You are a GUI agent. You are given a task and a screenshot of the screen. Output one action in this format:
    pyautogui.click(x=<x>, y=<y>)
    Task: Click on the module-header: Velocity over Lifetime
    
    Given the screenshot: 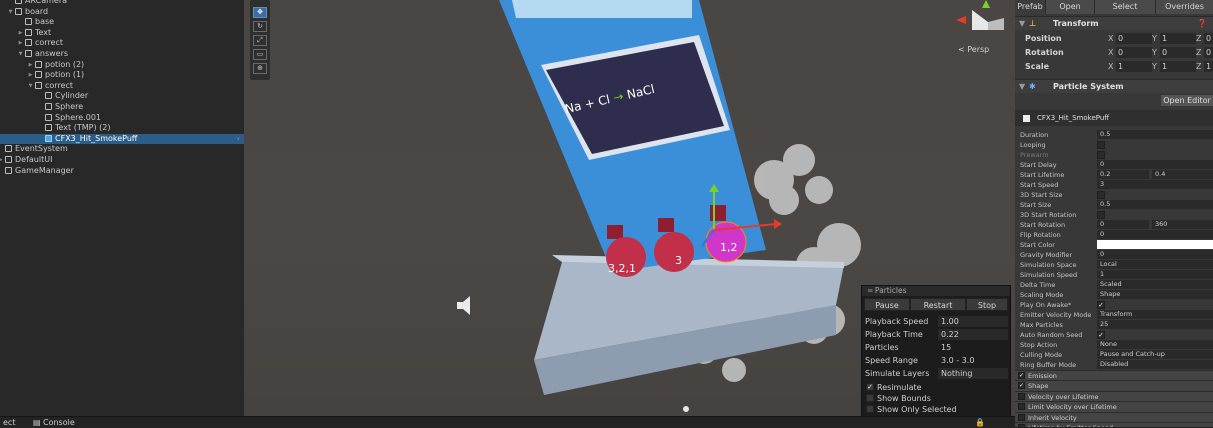 What is the action you would take?
    pyautogui.click(x=1114, y=396)
    